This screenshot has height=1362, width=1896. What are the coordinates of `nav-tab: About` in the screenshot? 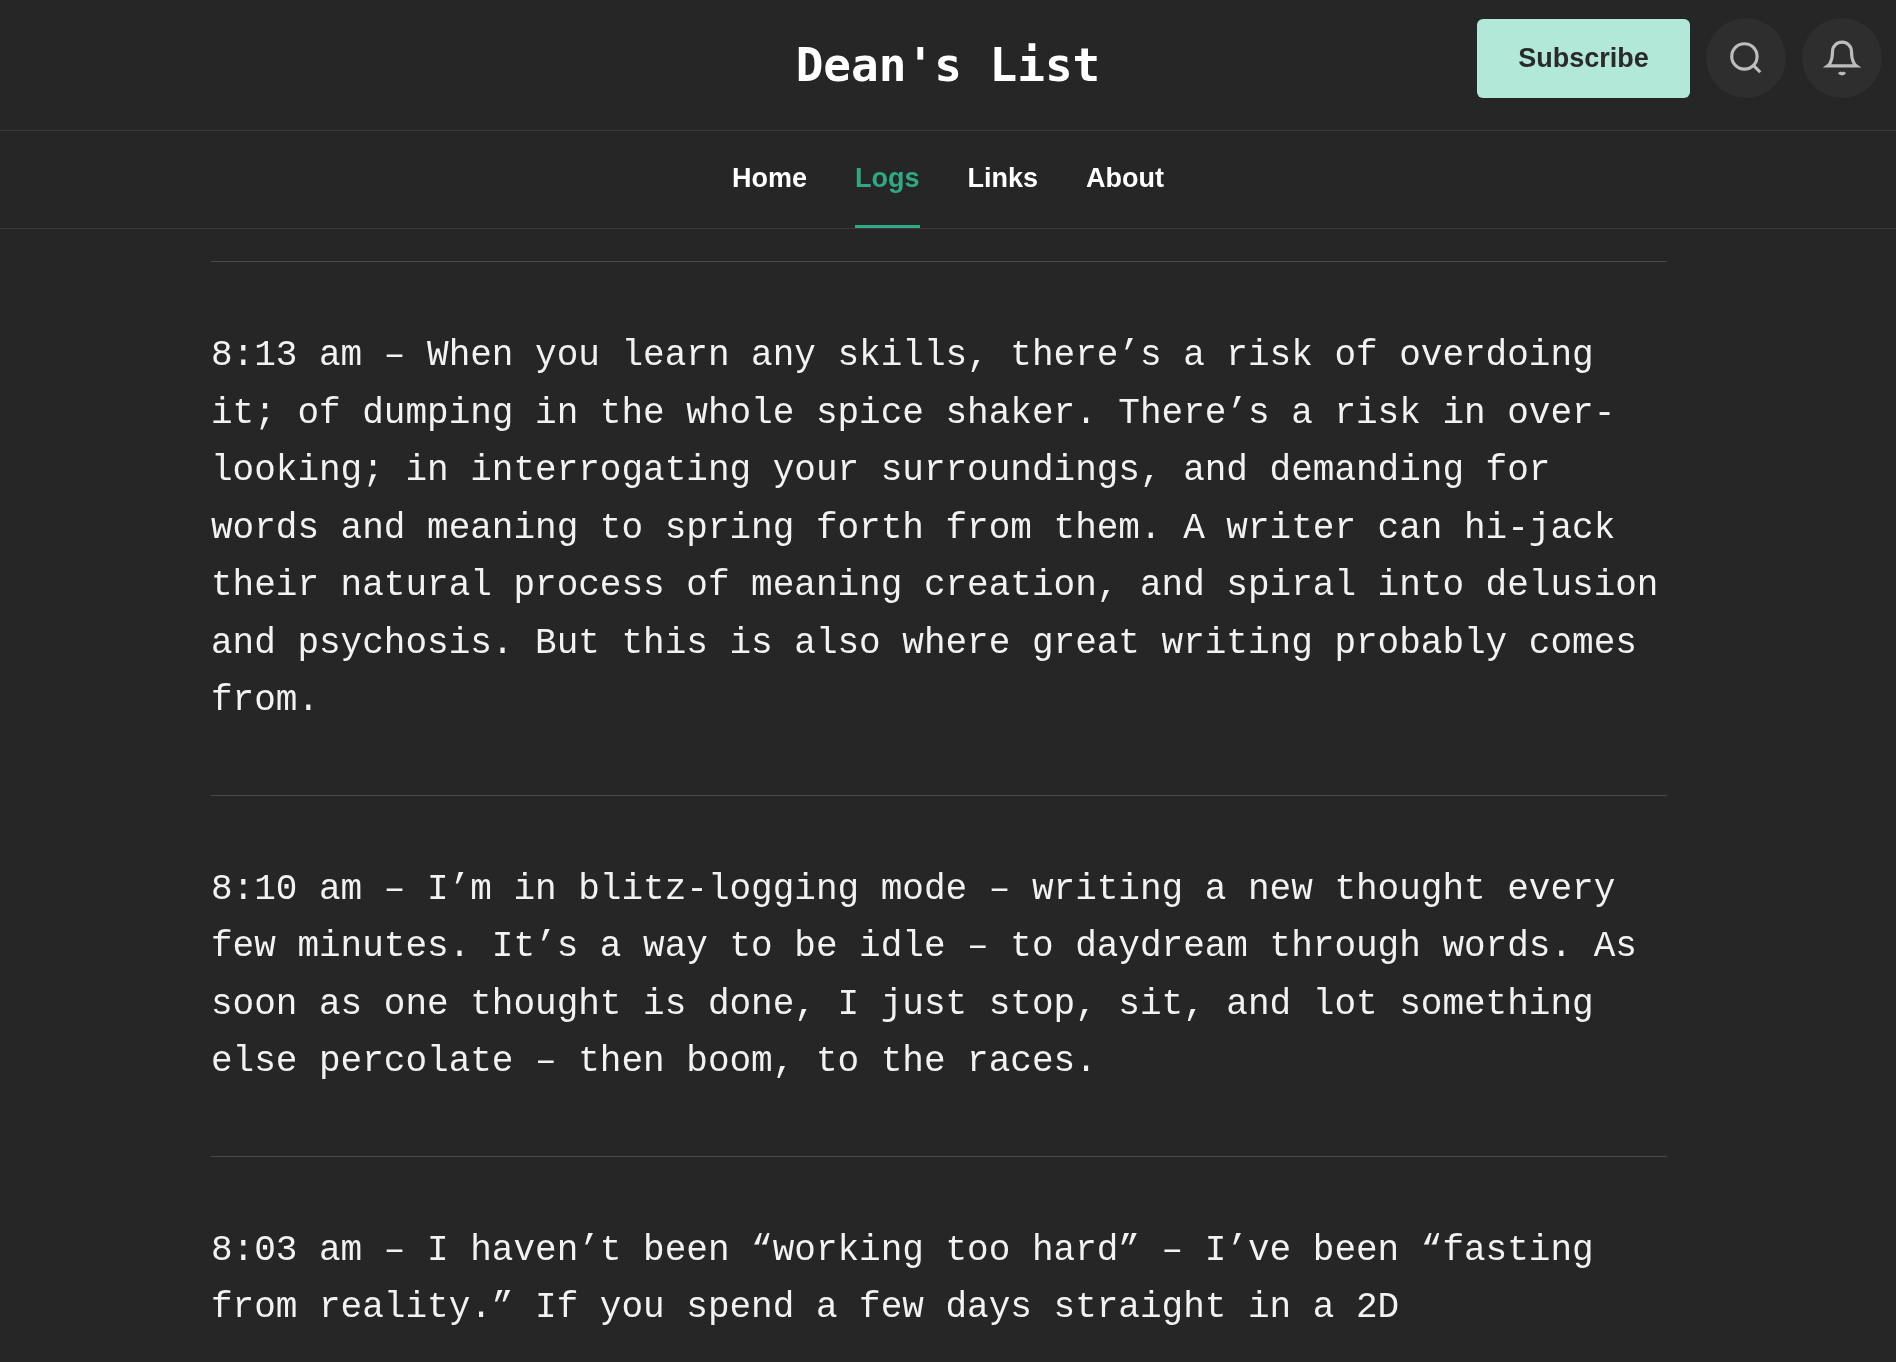 It's located at (1125, 179).